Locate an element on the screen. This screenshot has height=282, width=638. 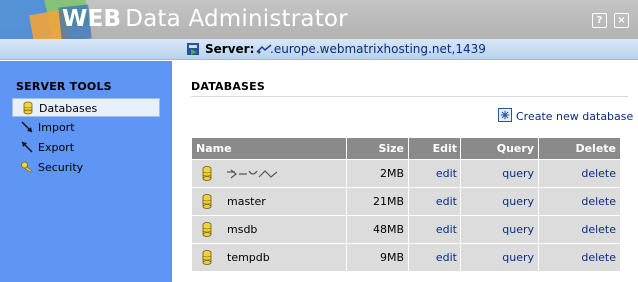
server-name: .europe.webmatrixhosting.net,1439 is located at coordinates (378, 49).